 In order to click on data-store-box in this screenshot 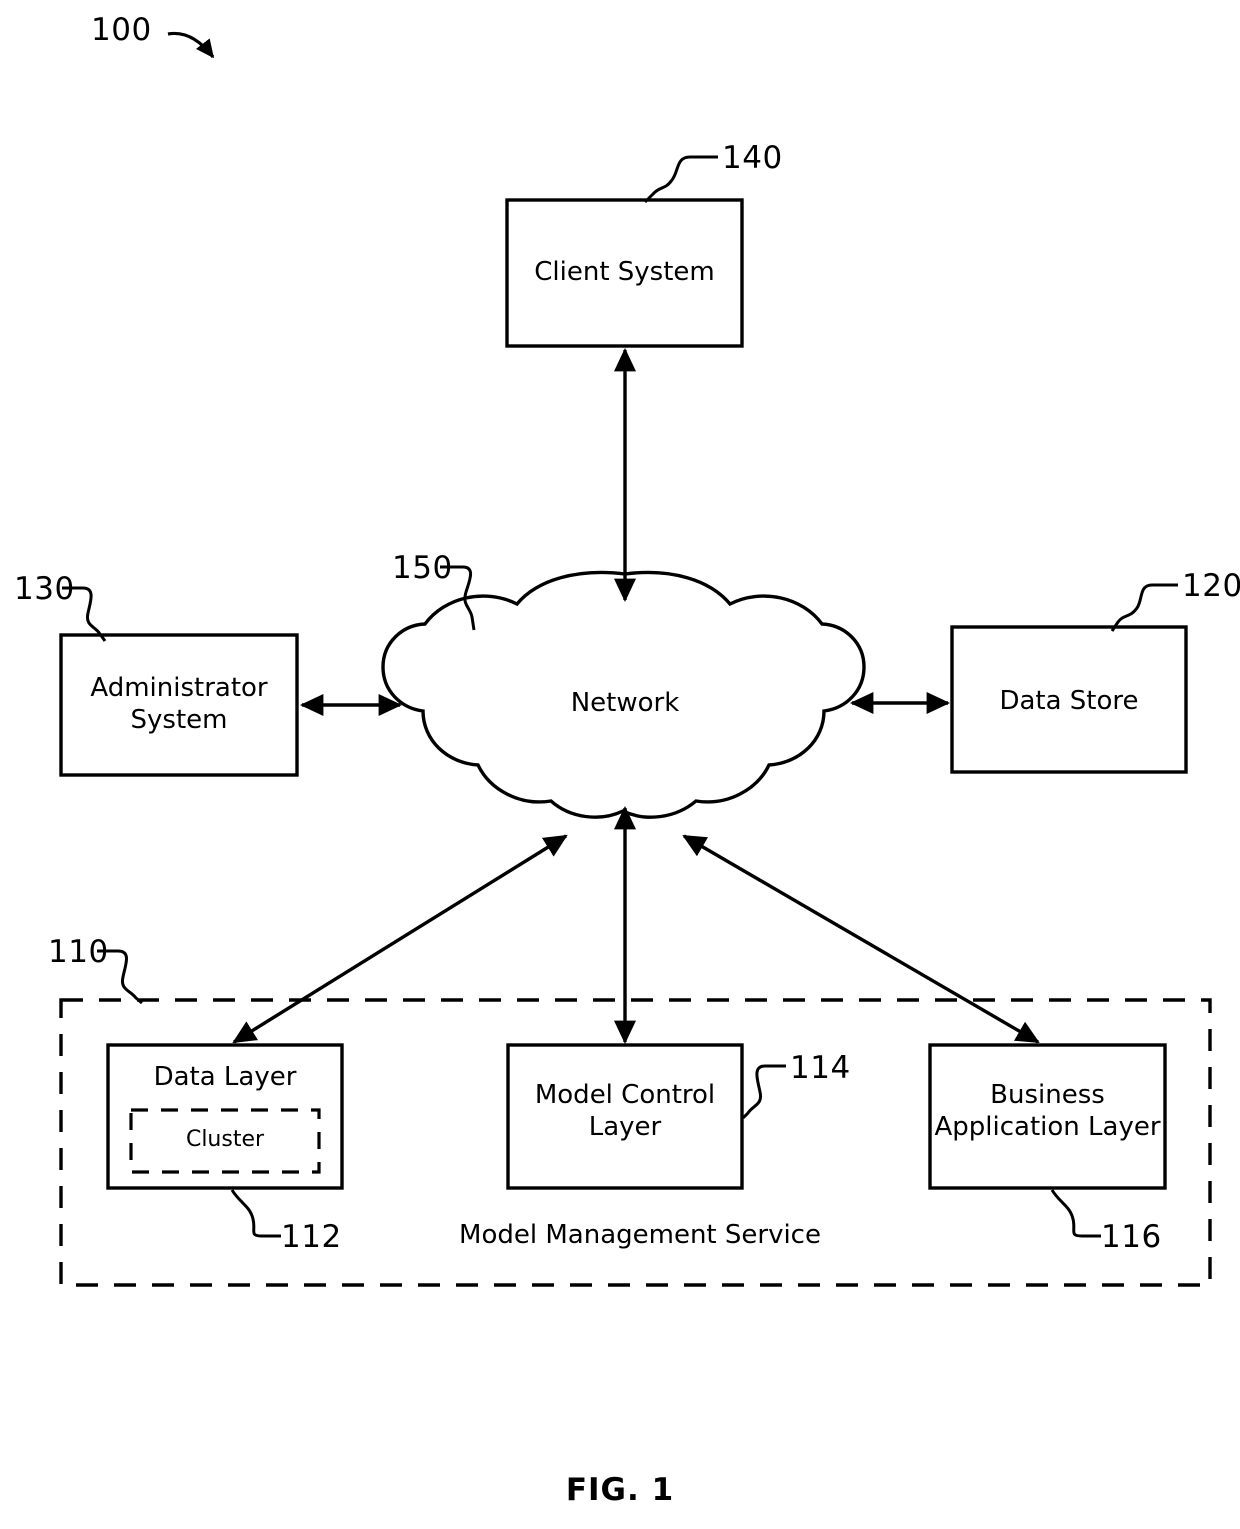, I will do `click(1069, 699)`.